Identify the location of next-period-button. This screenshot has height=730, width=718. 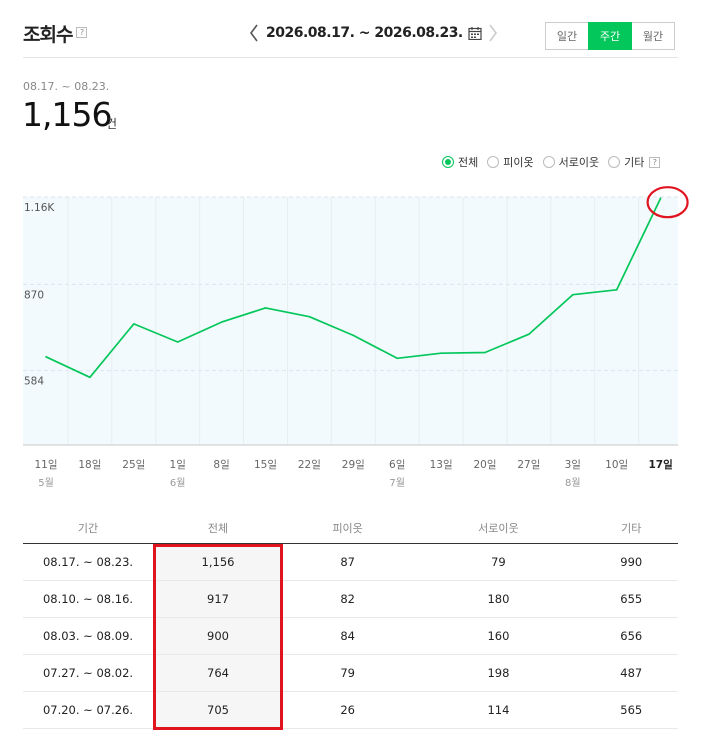
(493, 33).